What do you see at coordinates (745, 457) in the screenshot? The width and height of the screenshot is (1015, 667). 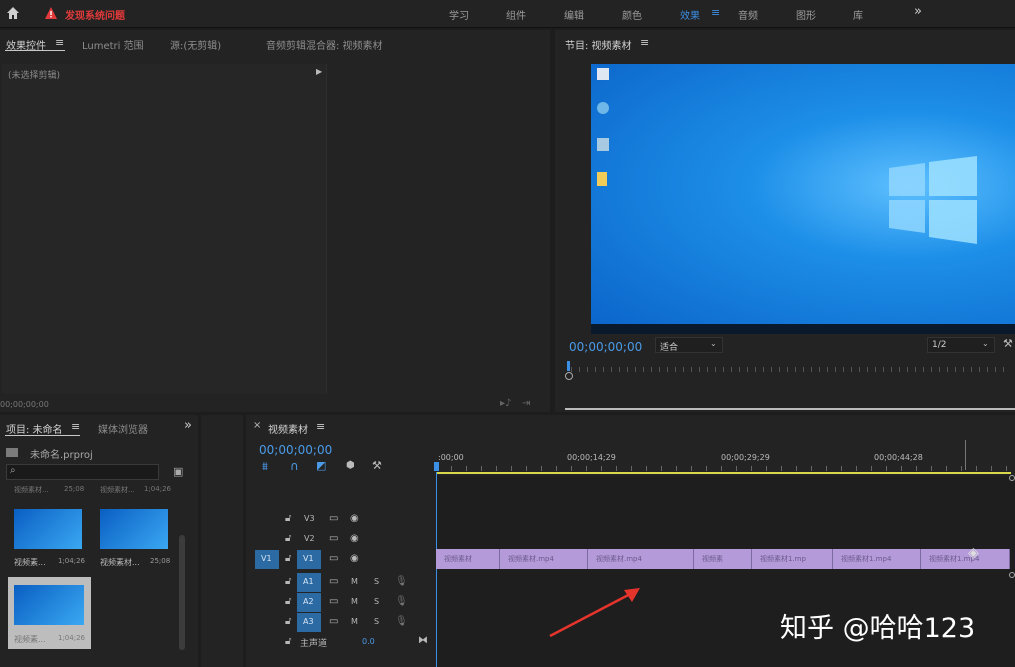 I see `ruler-label: 00;00;29;29` at bounding box center [745, 457].